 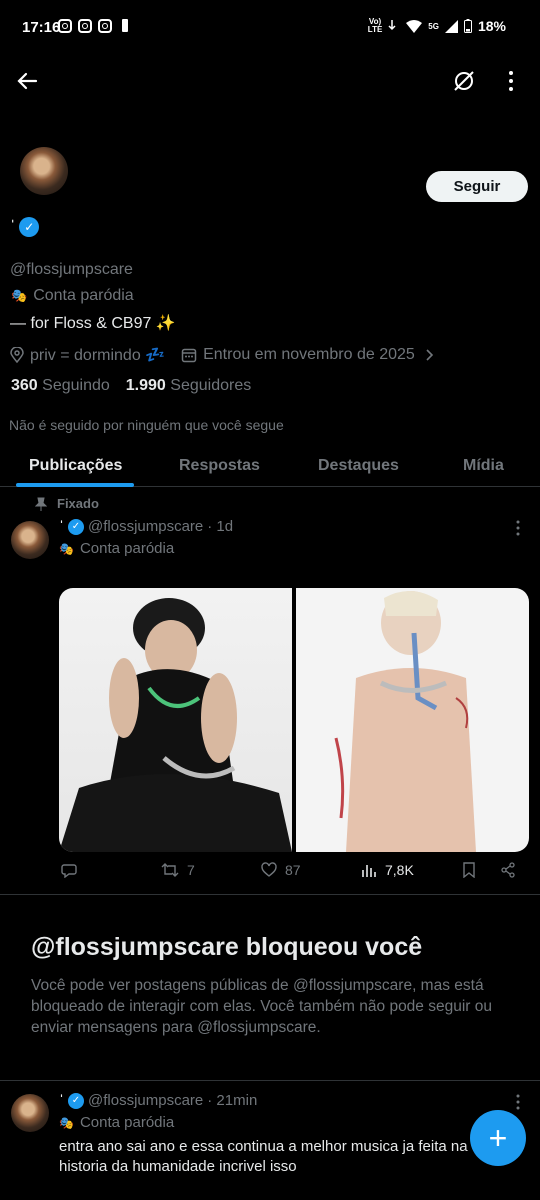 I want to click on post-image-left, so click(x=175, y=720).